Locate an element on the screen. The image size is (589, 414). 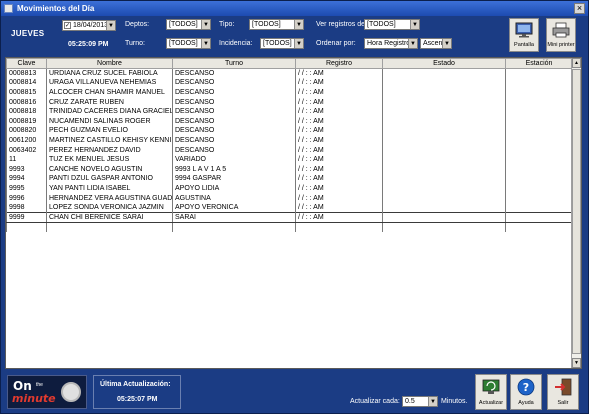
cell-nombre: NUCAMENDI SALINAS ROGER is located at coordinates (109, 121).